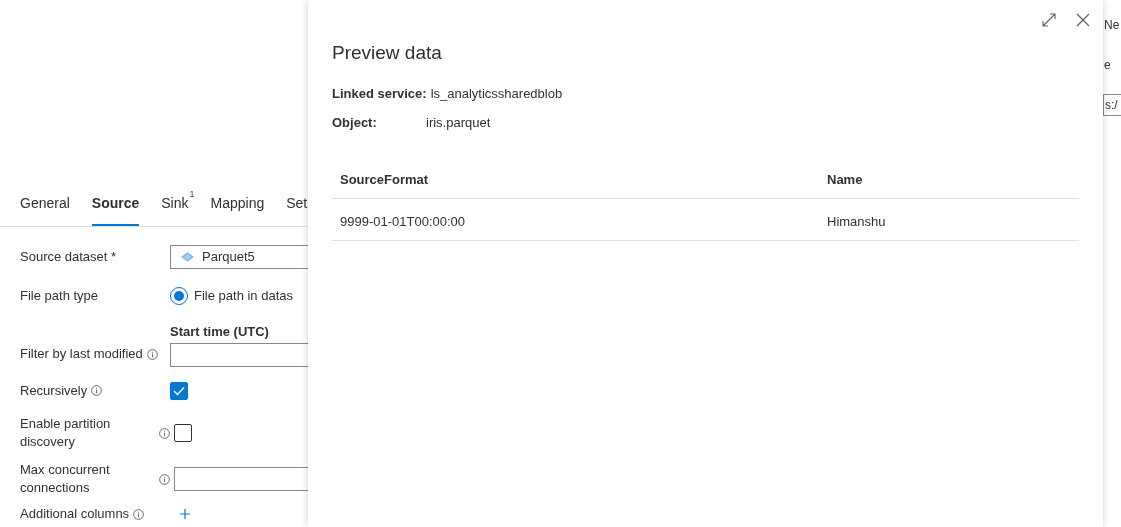 This screenshot has width=1121, height=527. I want to click on check-icon, so click(179, 390).